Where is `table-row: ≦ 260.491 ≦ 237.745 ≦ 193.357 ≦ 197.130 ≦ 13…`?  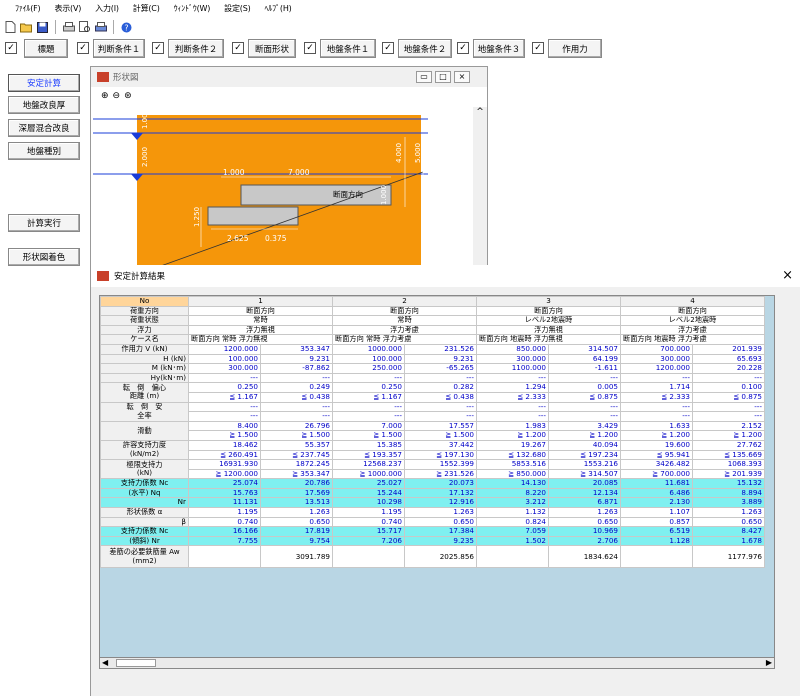 table-row: ≦ 260.491 ≦ 237.745 ≦ 193.357 ≦ 197.130 ≦ 13… is located at coordinates (433, 455).